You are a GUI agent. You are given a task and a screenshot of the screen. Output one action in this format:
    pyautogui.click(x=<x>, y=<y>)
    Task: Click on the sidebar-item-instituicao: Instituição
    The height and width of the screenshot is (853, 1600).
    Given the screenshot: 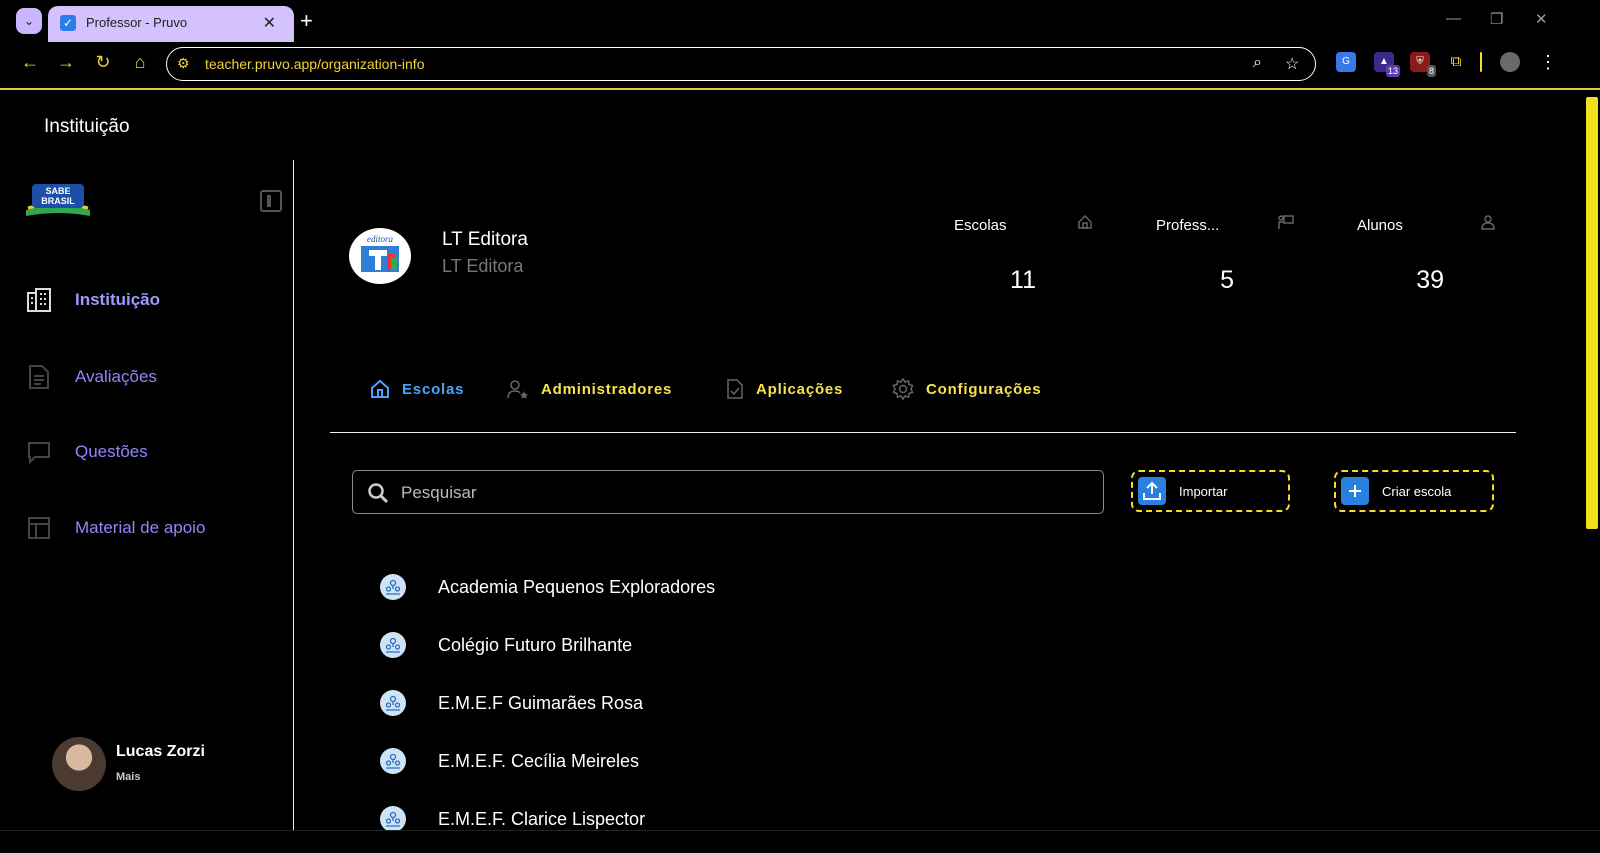 What is the action you would take?
    pyautogui.click(x=92, y=300)
    